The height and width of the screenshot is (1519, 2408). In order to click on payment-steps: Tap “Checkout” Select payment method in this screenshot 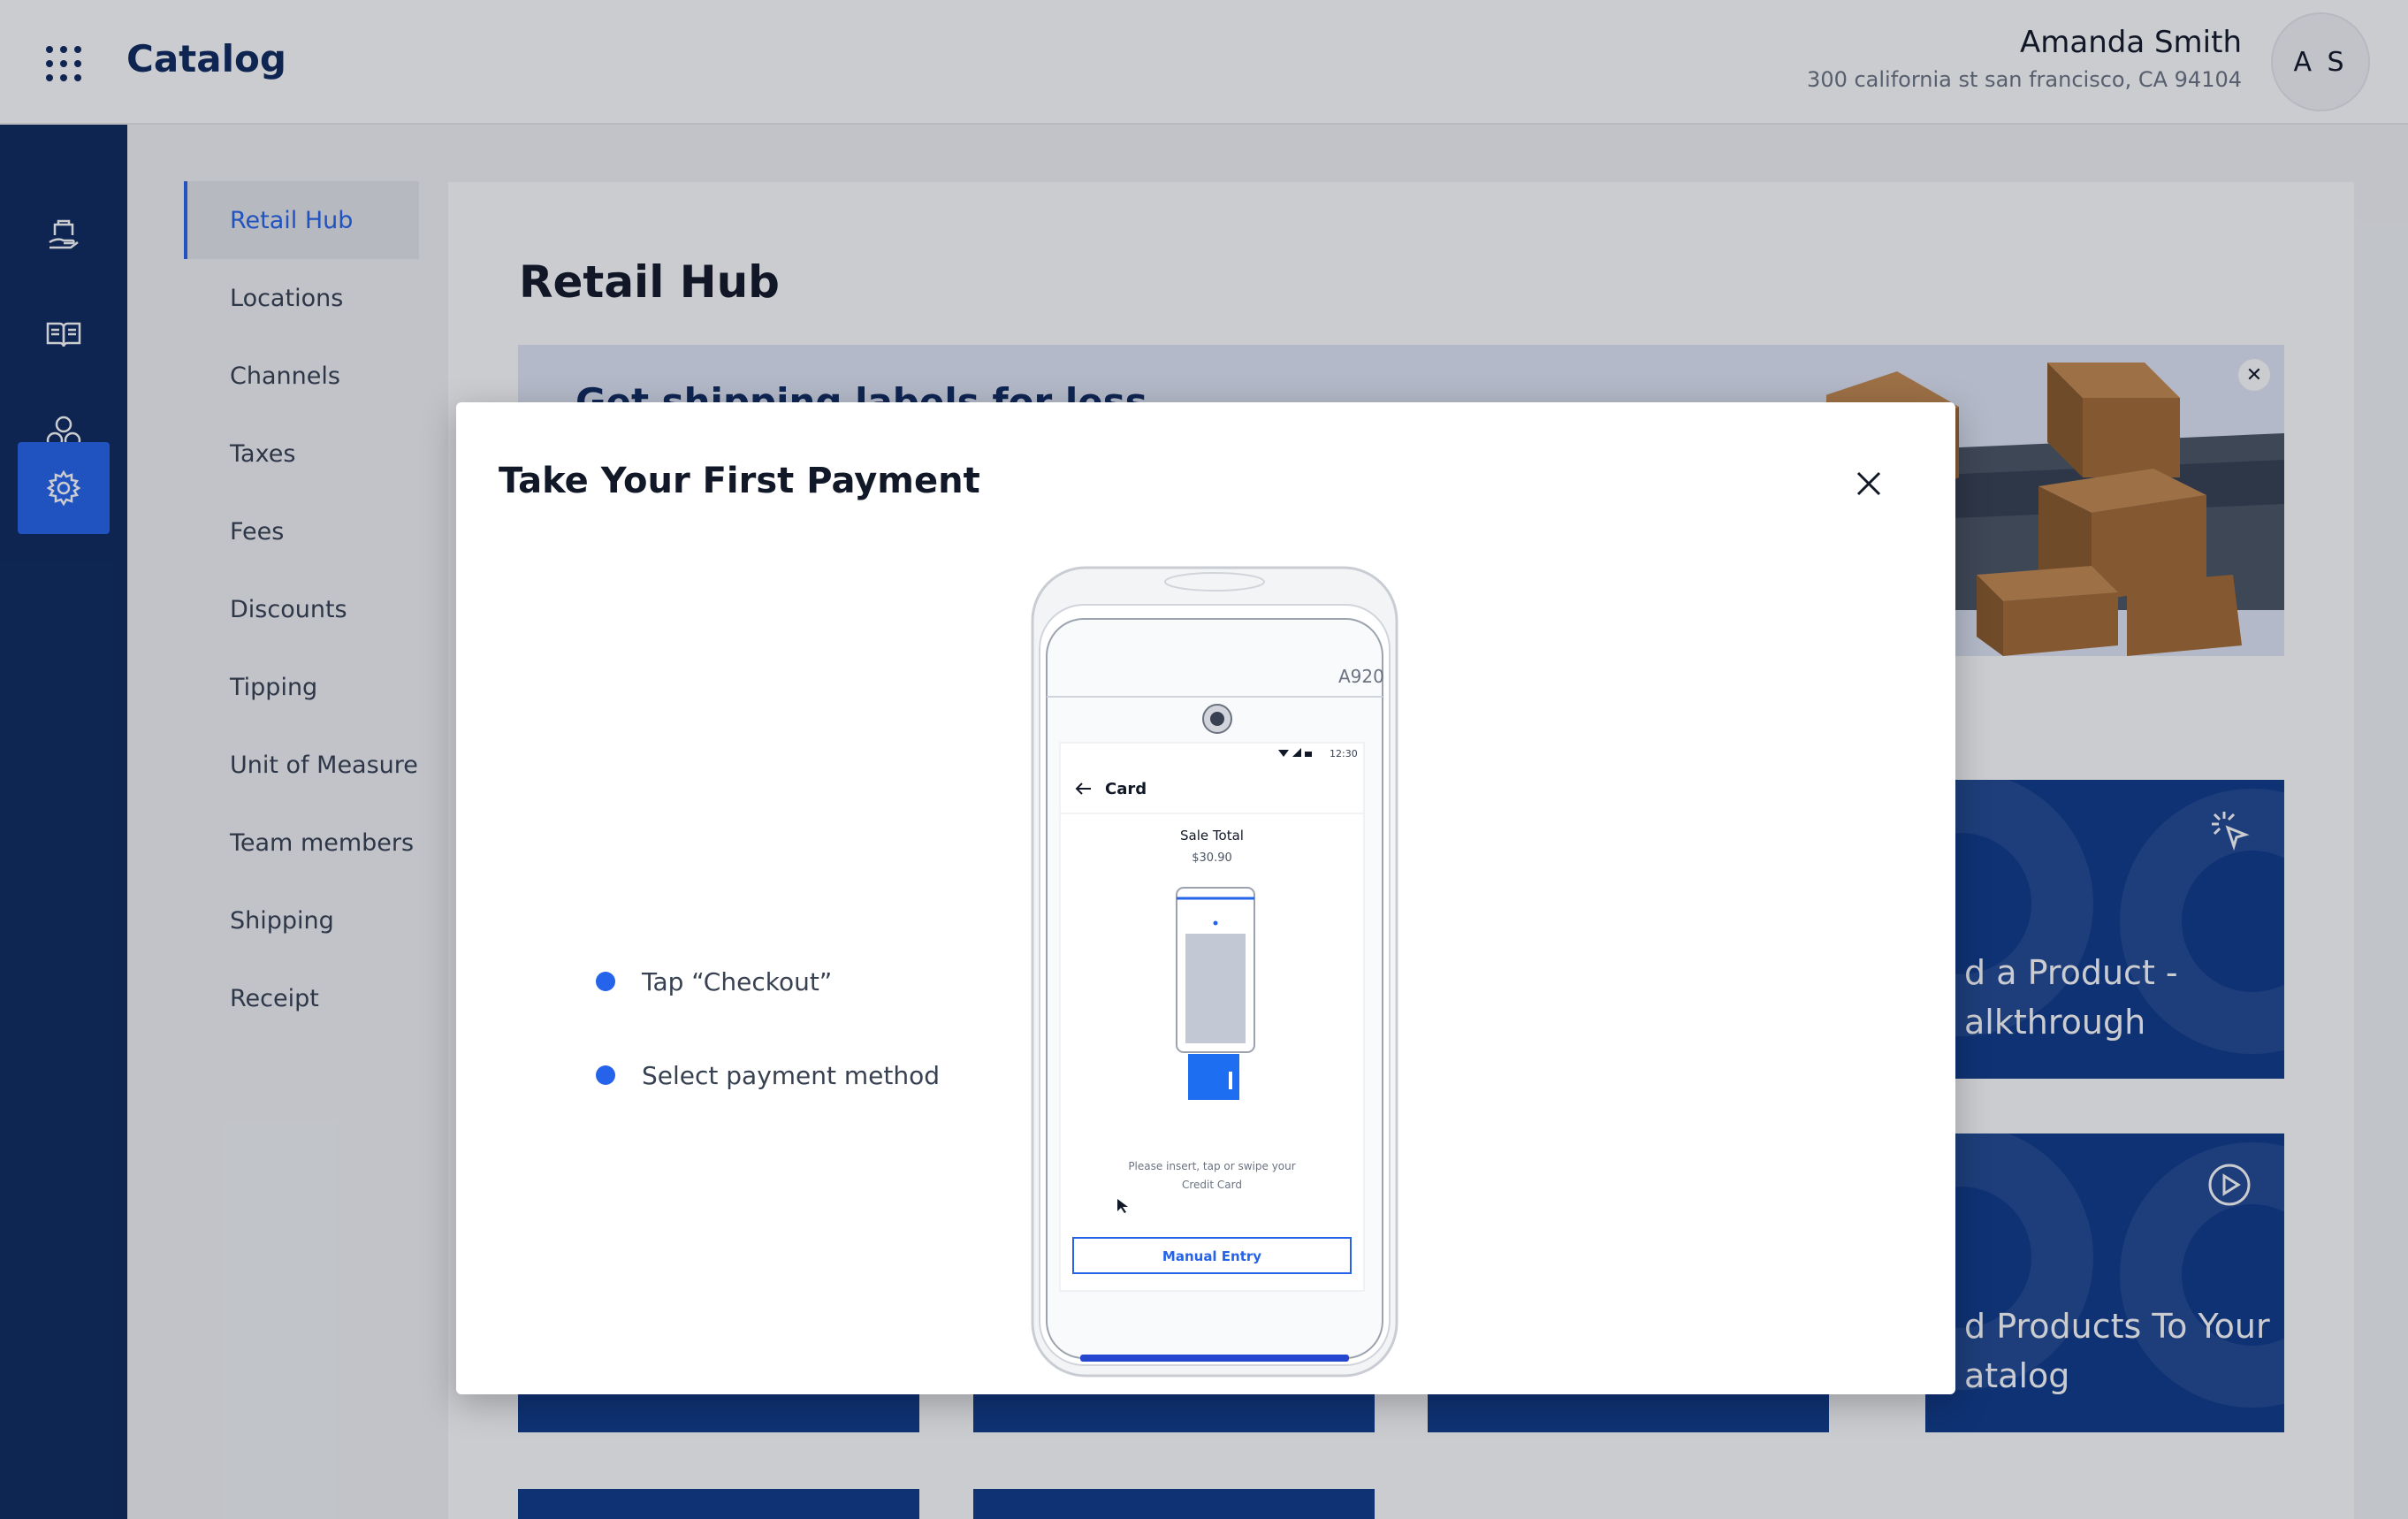, I will do `click(768, 1028)`.